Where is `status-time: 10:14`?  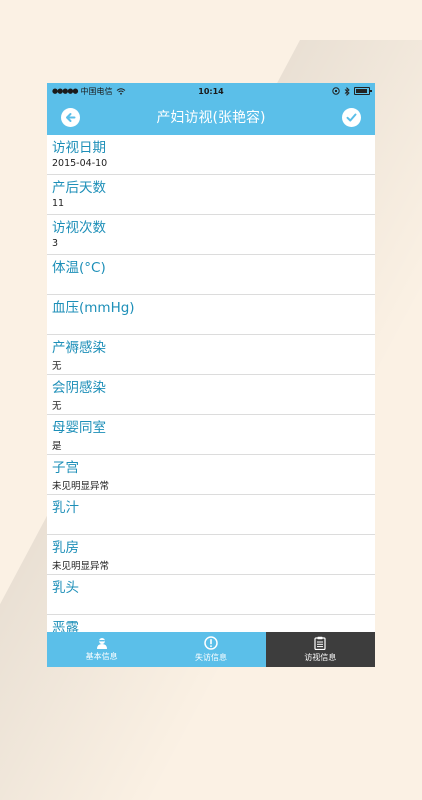 status-time: 10:14 is located at coordinates (211, 91).